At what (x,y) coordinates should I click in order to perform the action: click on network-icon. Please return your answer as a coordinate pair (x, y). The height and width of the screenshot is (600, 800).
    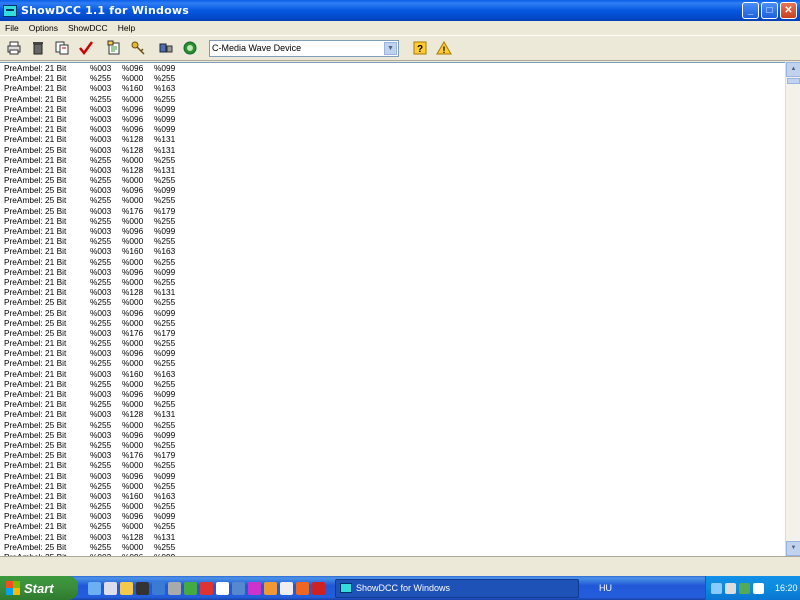
    Looking at the image, I should click on (238, 588).